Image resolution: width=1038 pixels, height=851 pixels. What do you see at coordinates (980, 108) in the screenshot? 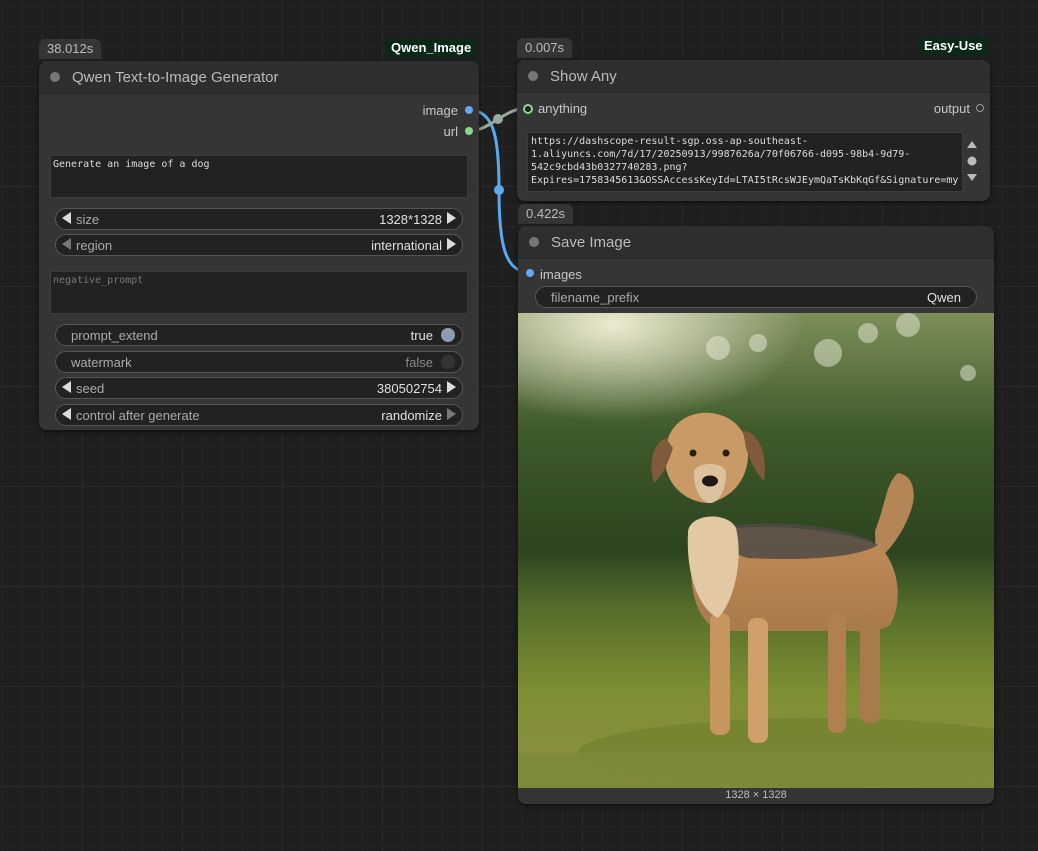
I see `output-slot-output` at bounding box center [980, 108].